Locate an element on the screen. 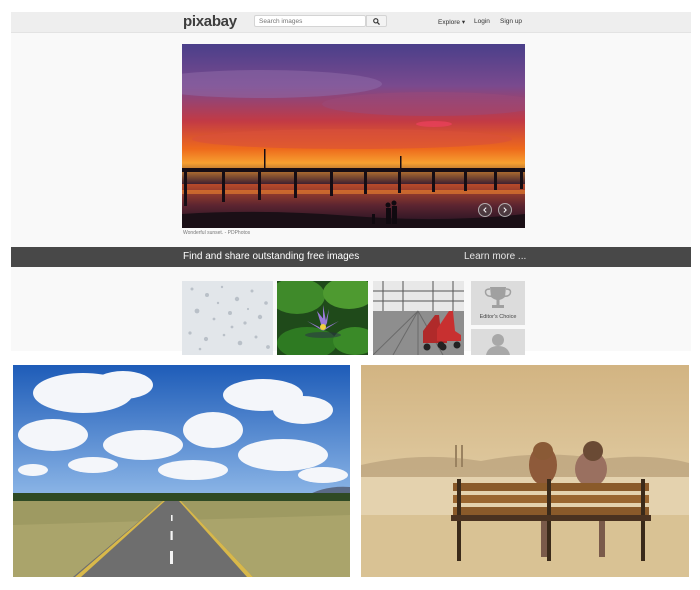  editors-choice-label: Editor's Choice is located at coordinates (498, 317).